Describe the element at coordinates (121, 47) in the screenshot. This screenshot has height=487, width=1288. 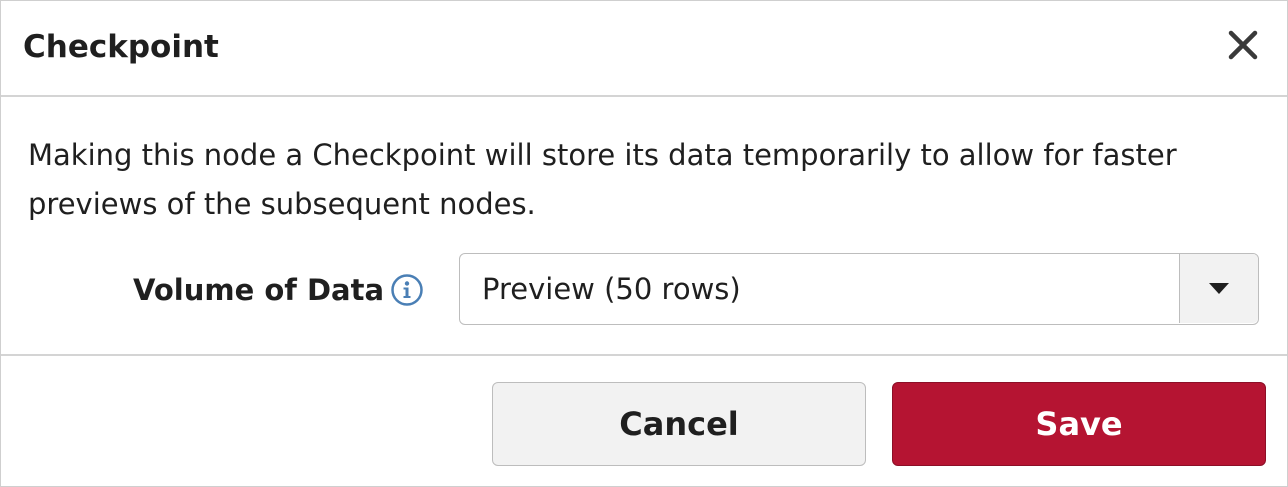
I see `dialog-title: Checkpoint` at that location.